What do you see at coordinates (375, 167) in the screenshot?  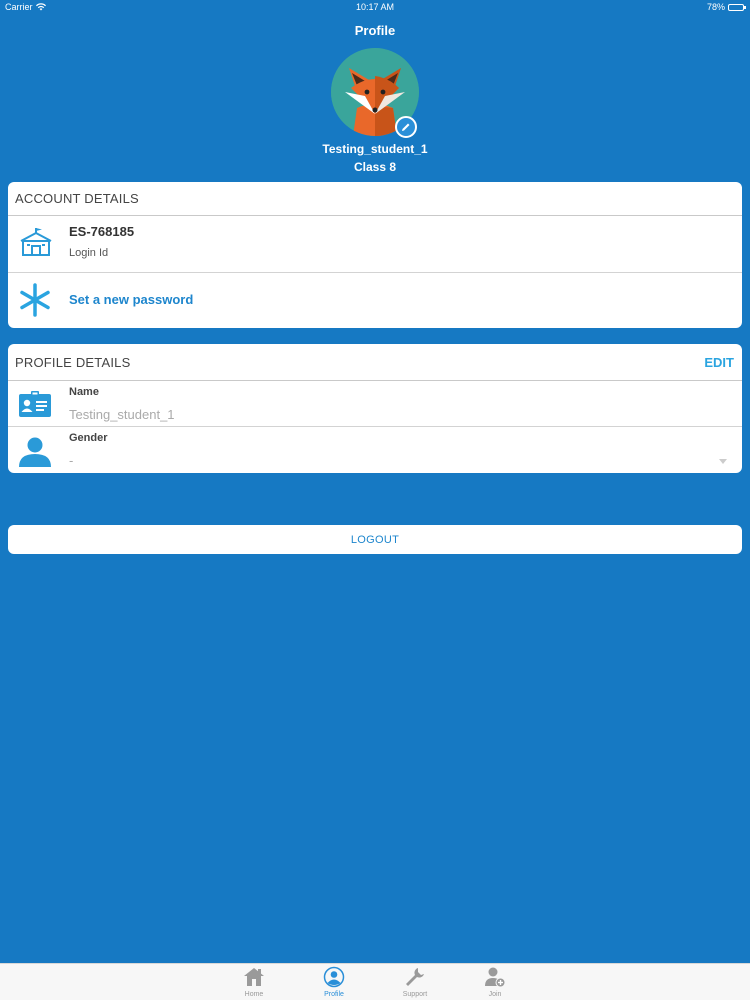 I see `user-class: Class 8` at bounding box center [375, 167].